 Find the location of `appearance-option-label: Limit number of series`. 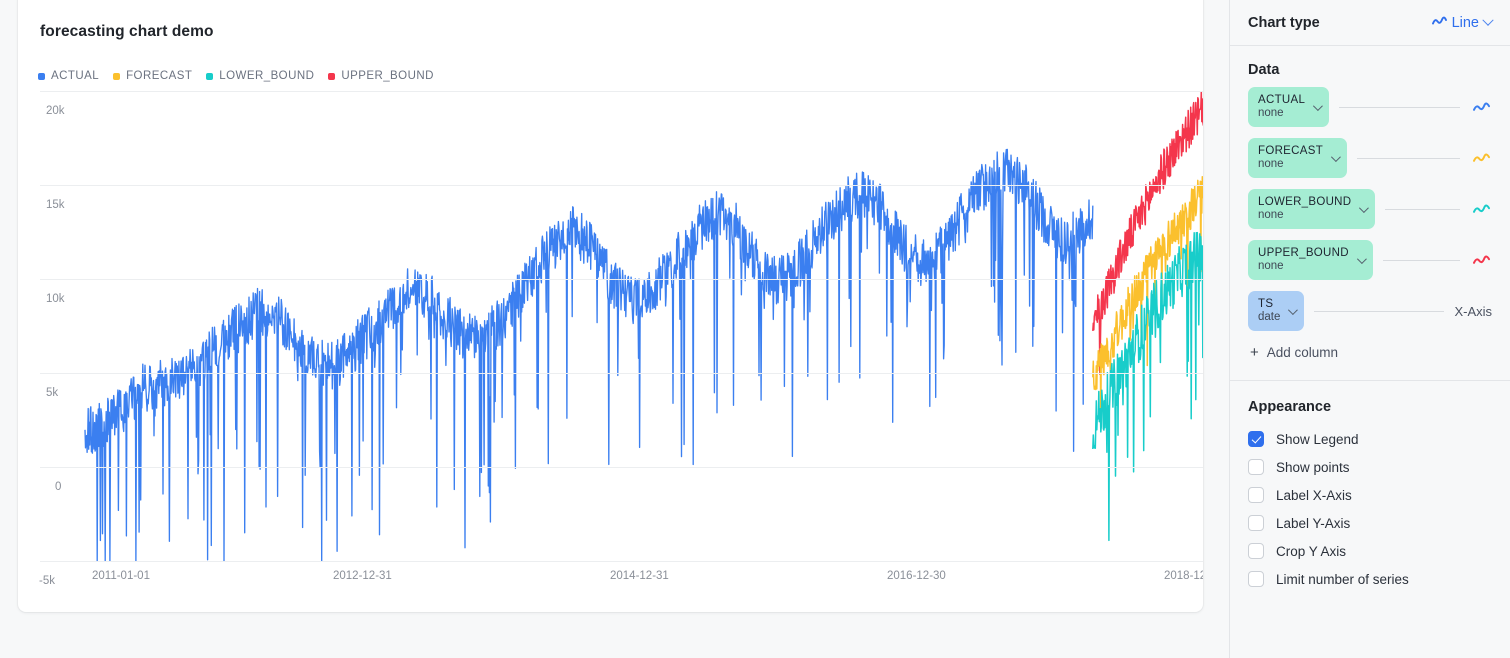

appearance-option-label: Limit number of series is located at coordinates (1342, 579).